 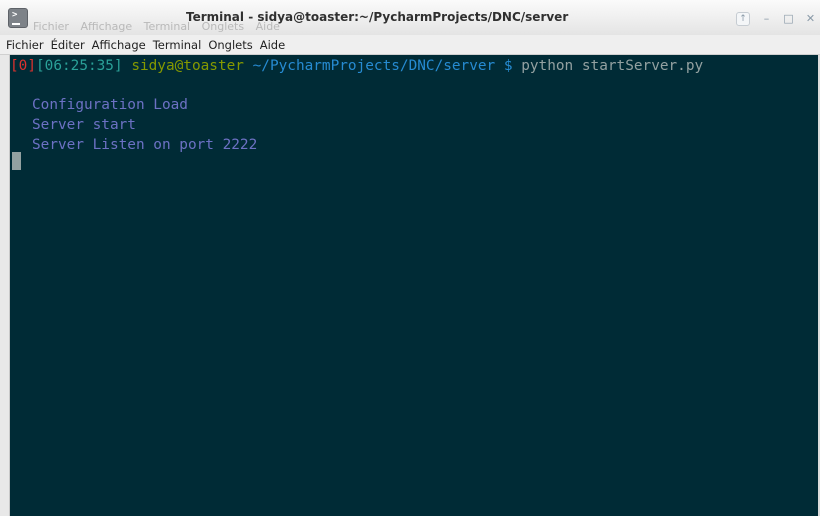 What do you see at coordinates (230, 45) in the screenshot?
I see `menu-onglets: Onglets` at bounding box center [230, 45].